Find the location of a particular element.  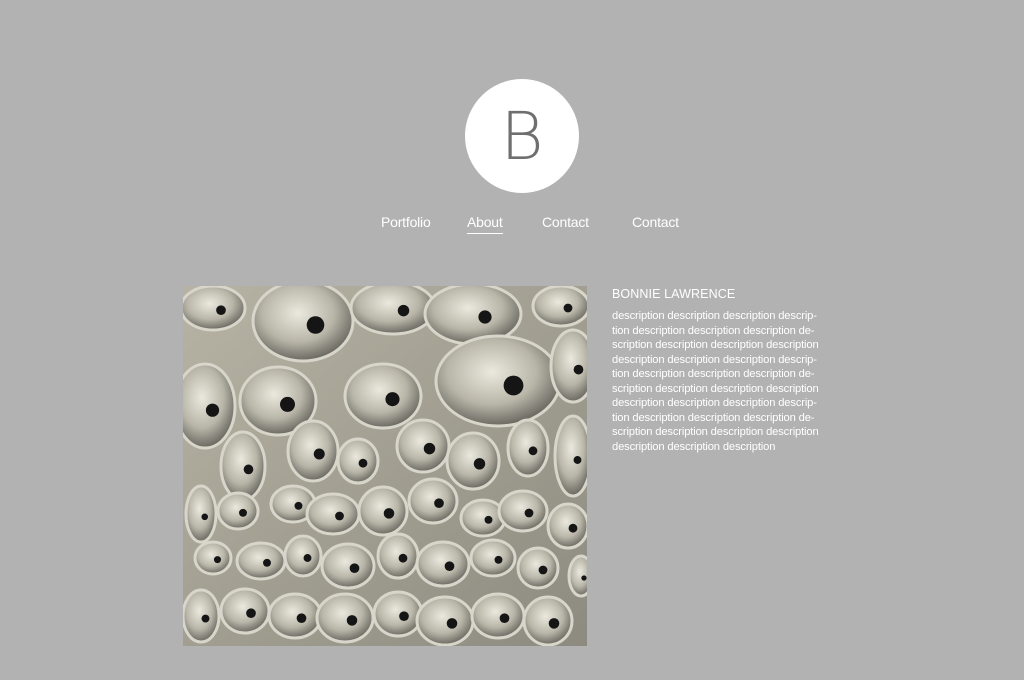

nav-item-contact: Contact is located at coordinates (565, 222).